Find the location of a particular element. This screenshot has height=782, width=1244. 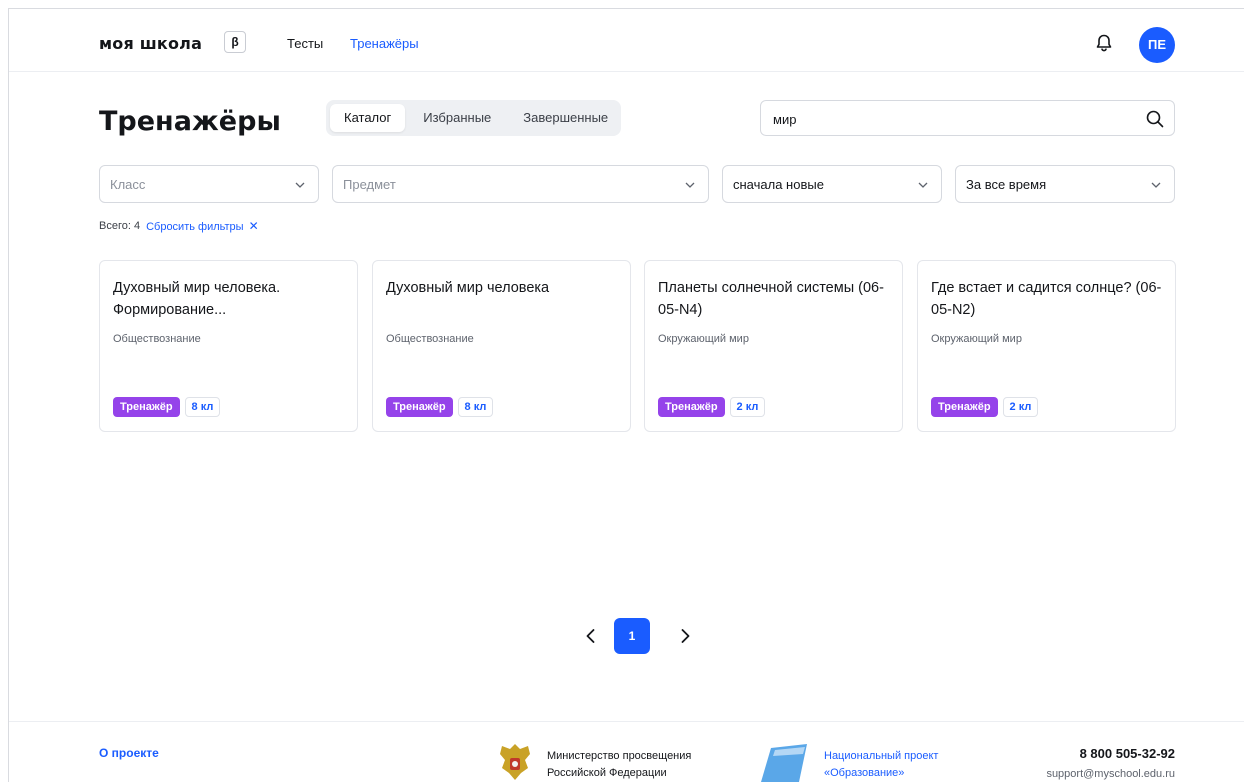

card-title: Планеты солнечной системы (06-05-N4) is located at coordinates (771, 299).